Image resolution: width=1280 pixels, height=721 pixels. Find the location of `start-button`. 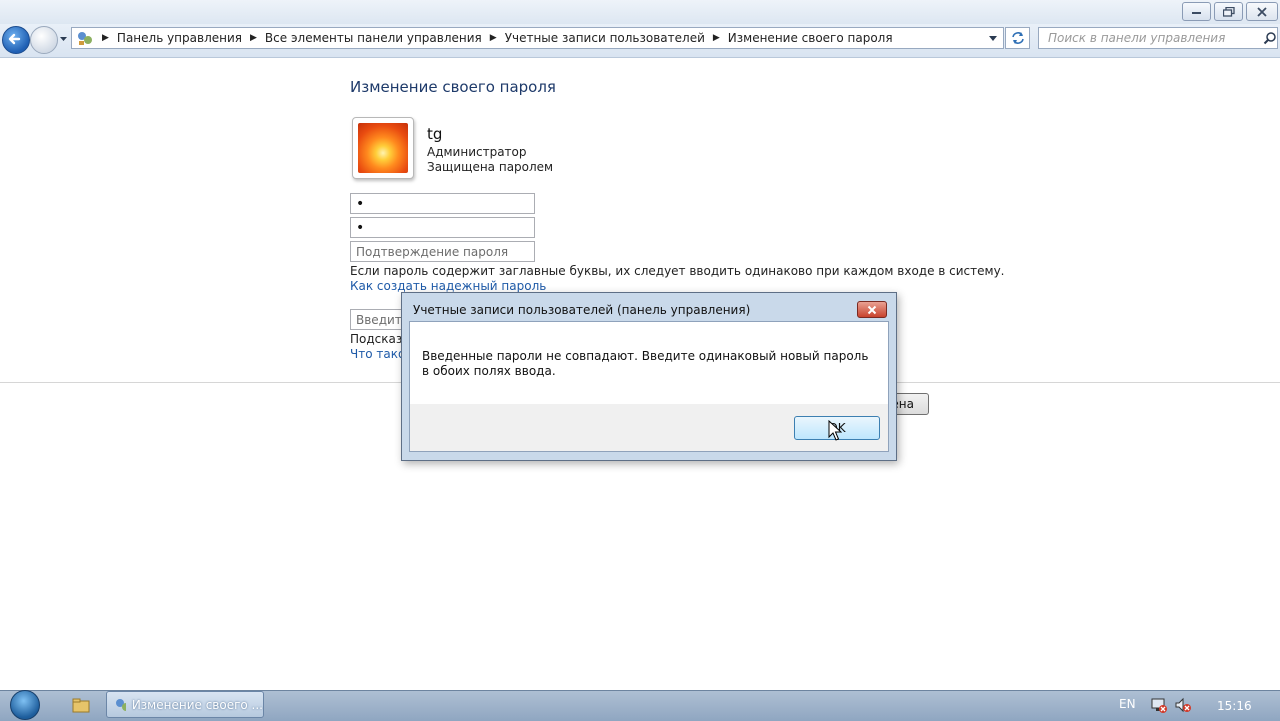

start-button is located at coordinates (25, 705).